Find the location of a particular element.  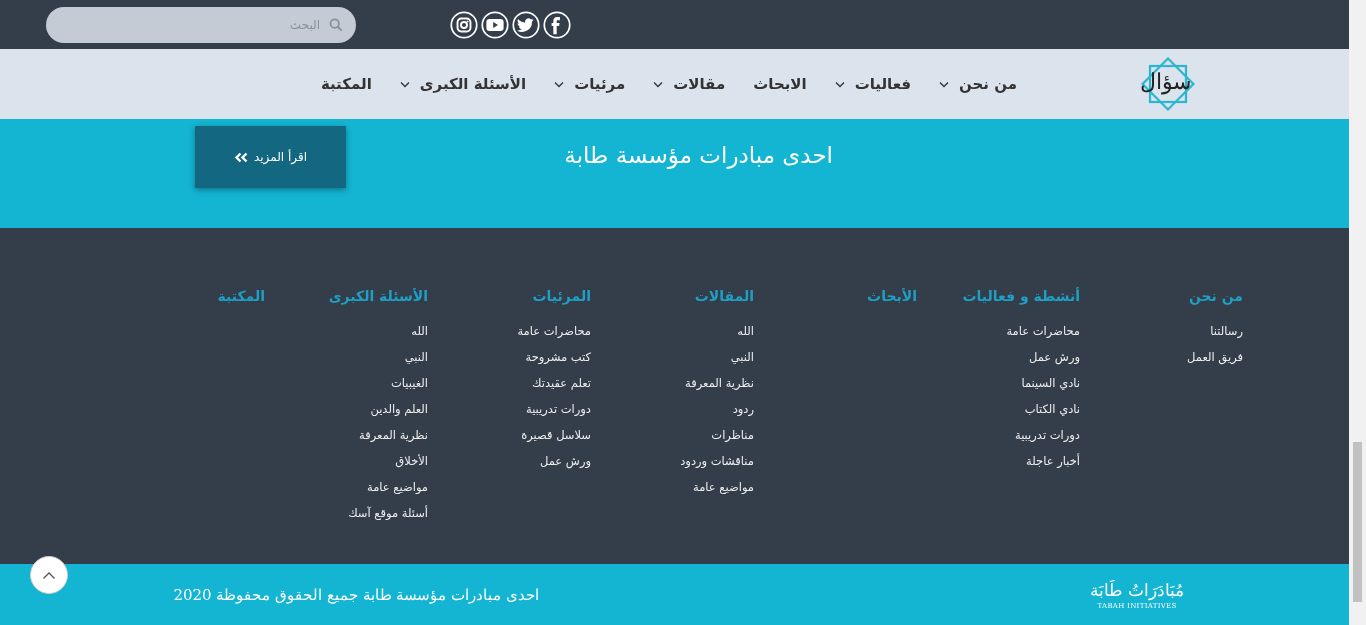

nav-item: فعاليات is located at coordinates (873, 84).